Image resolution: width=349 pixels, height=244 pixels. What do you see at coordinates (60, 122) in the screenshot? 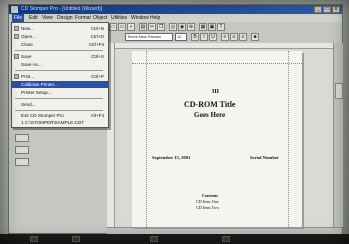
I see `menu-item-recent-file: 1 C:\STOMPER\SAMPLE.CDT` at bounding box center [60, 122].